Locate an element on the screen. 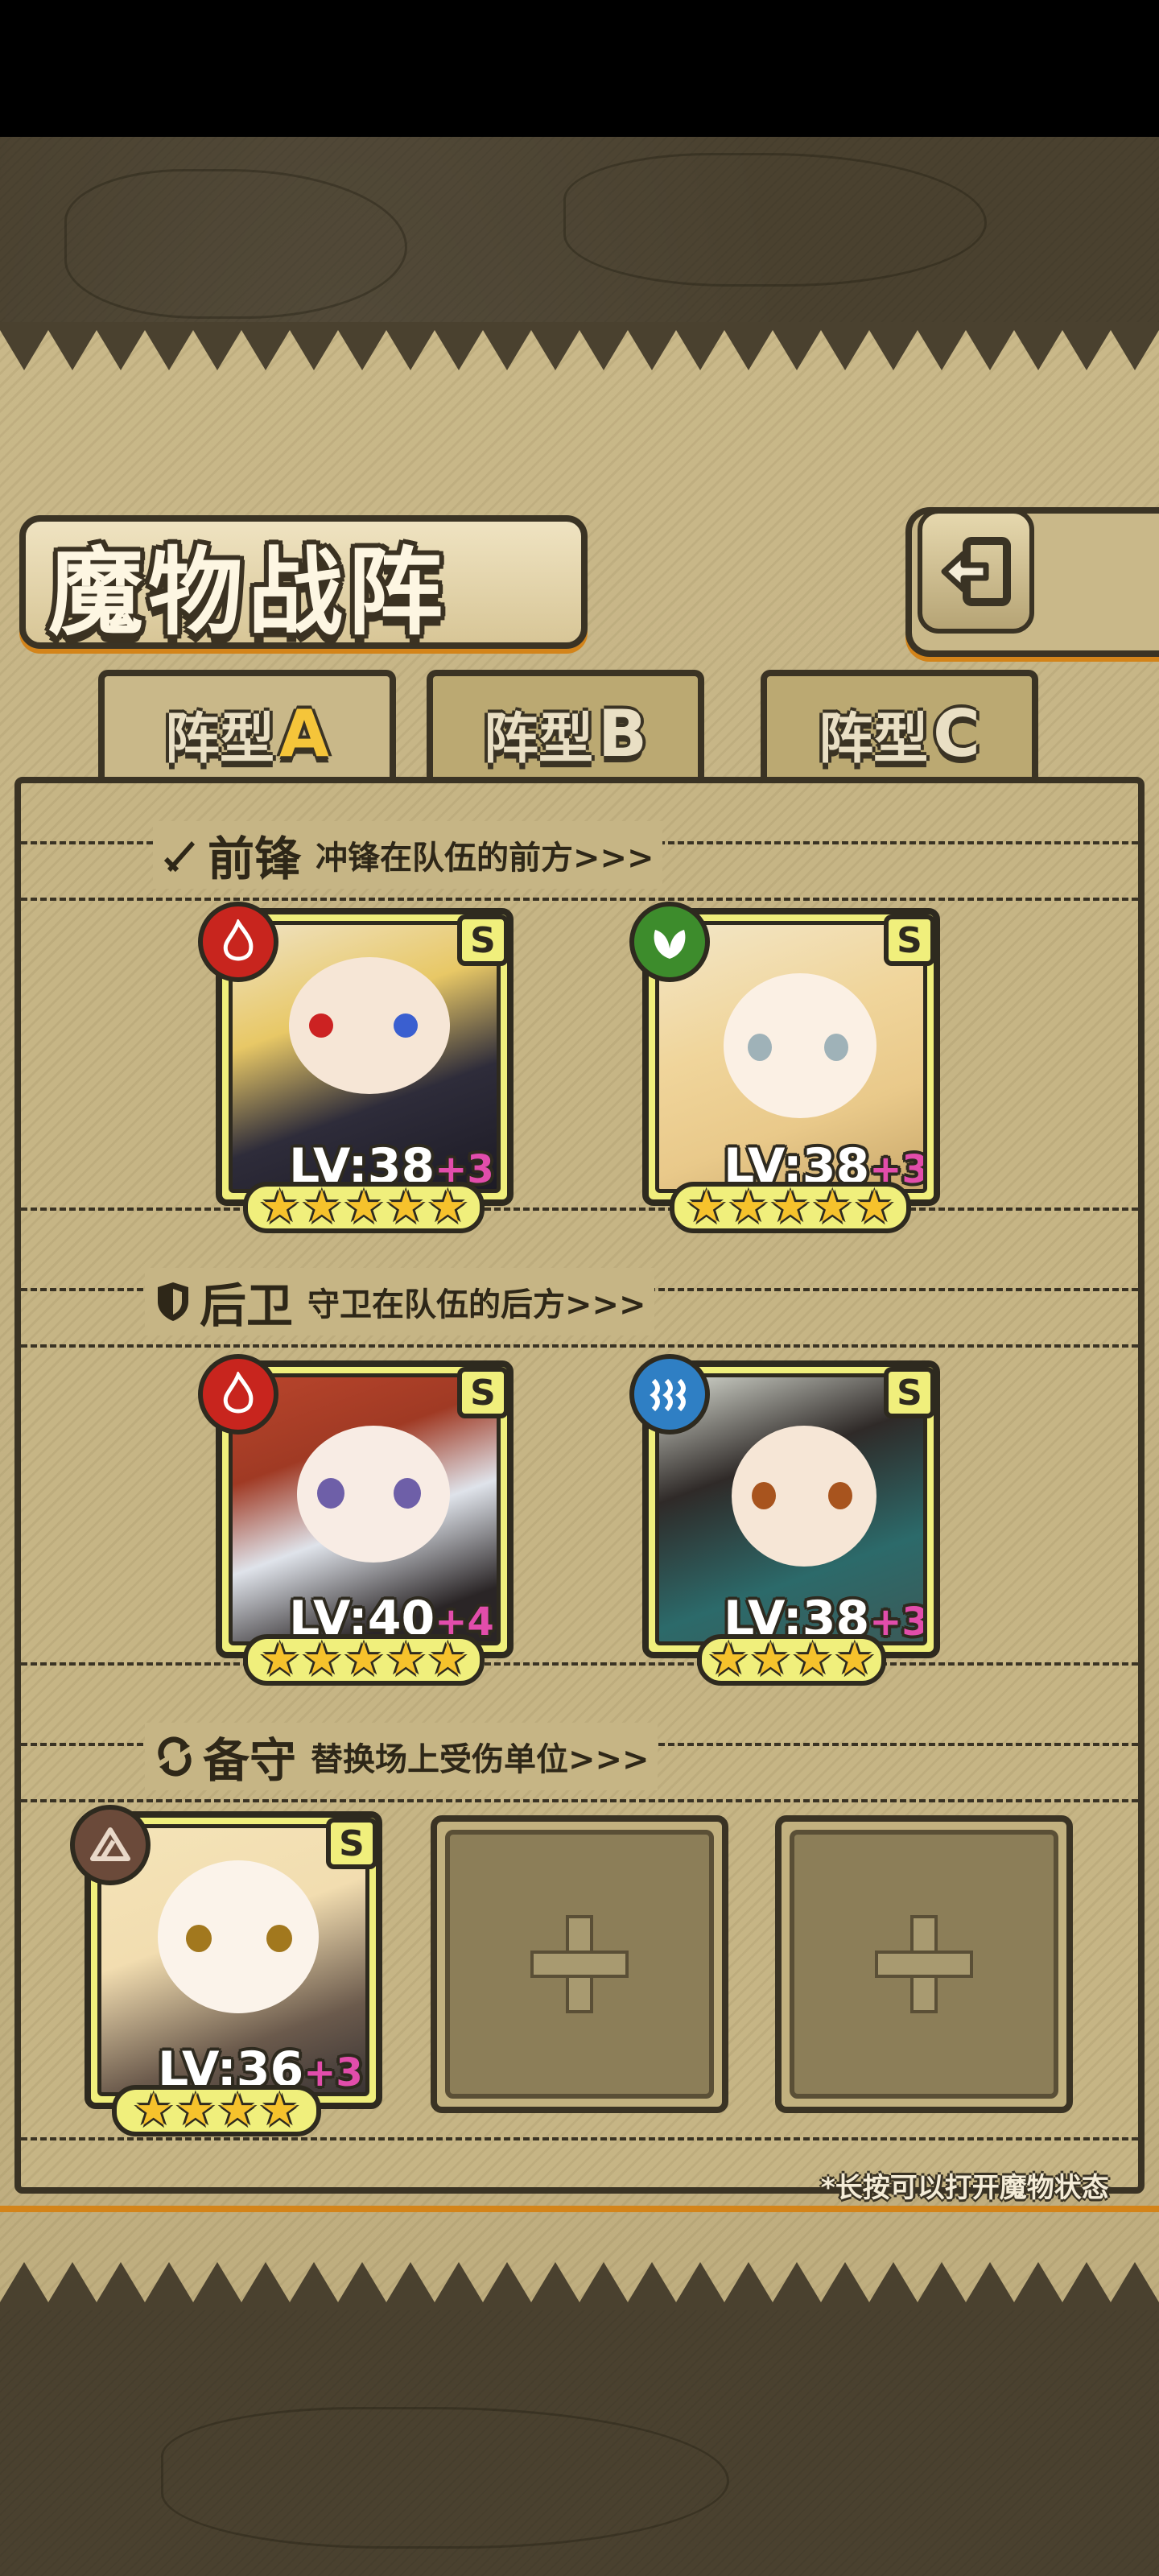 The height and width of the screenshot is (2576, 1159). unit-card-rear-1: LV:40+4 S ★ ★ ★ ★ ★ is located at coordinates (356, 1520).